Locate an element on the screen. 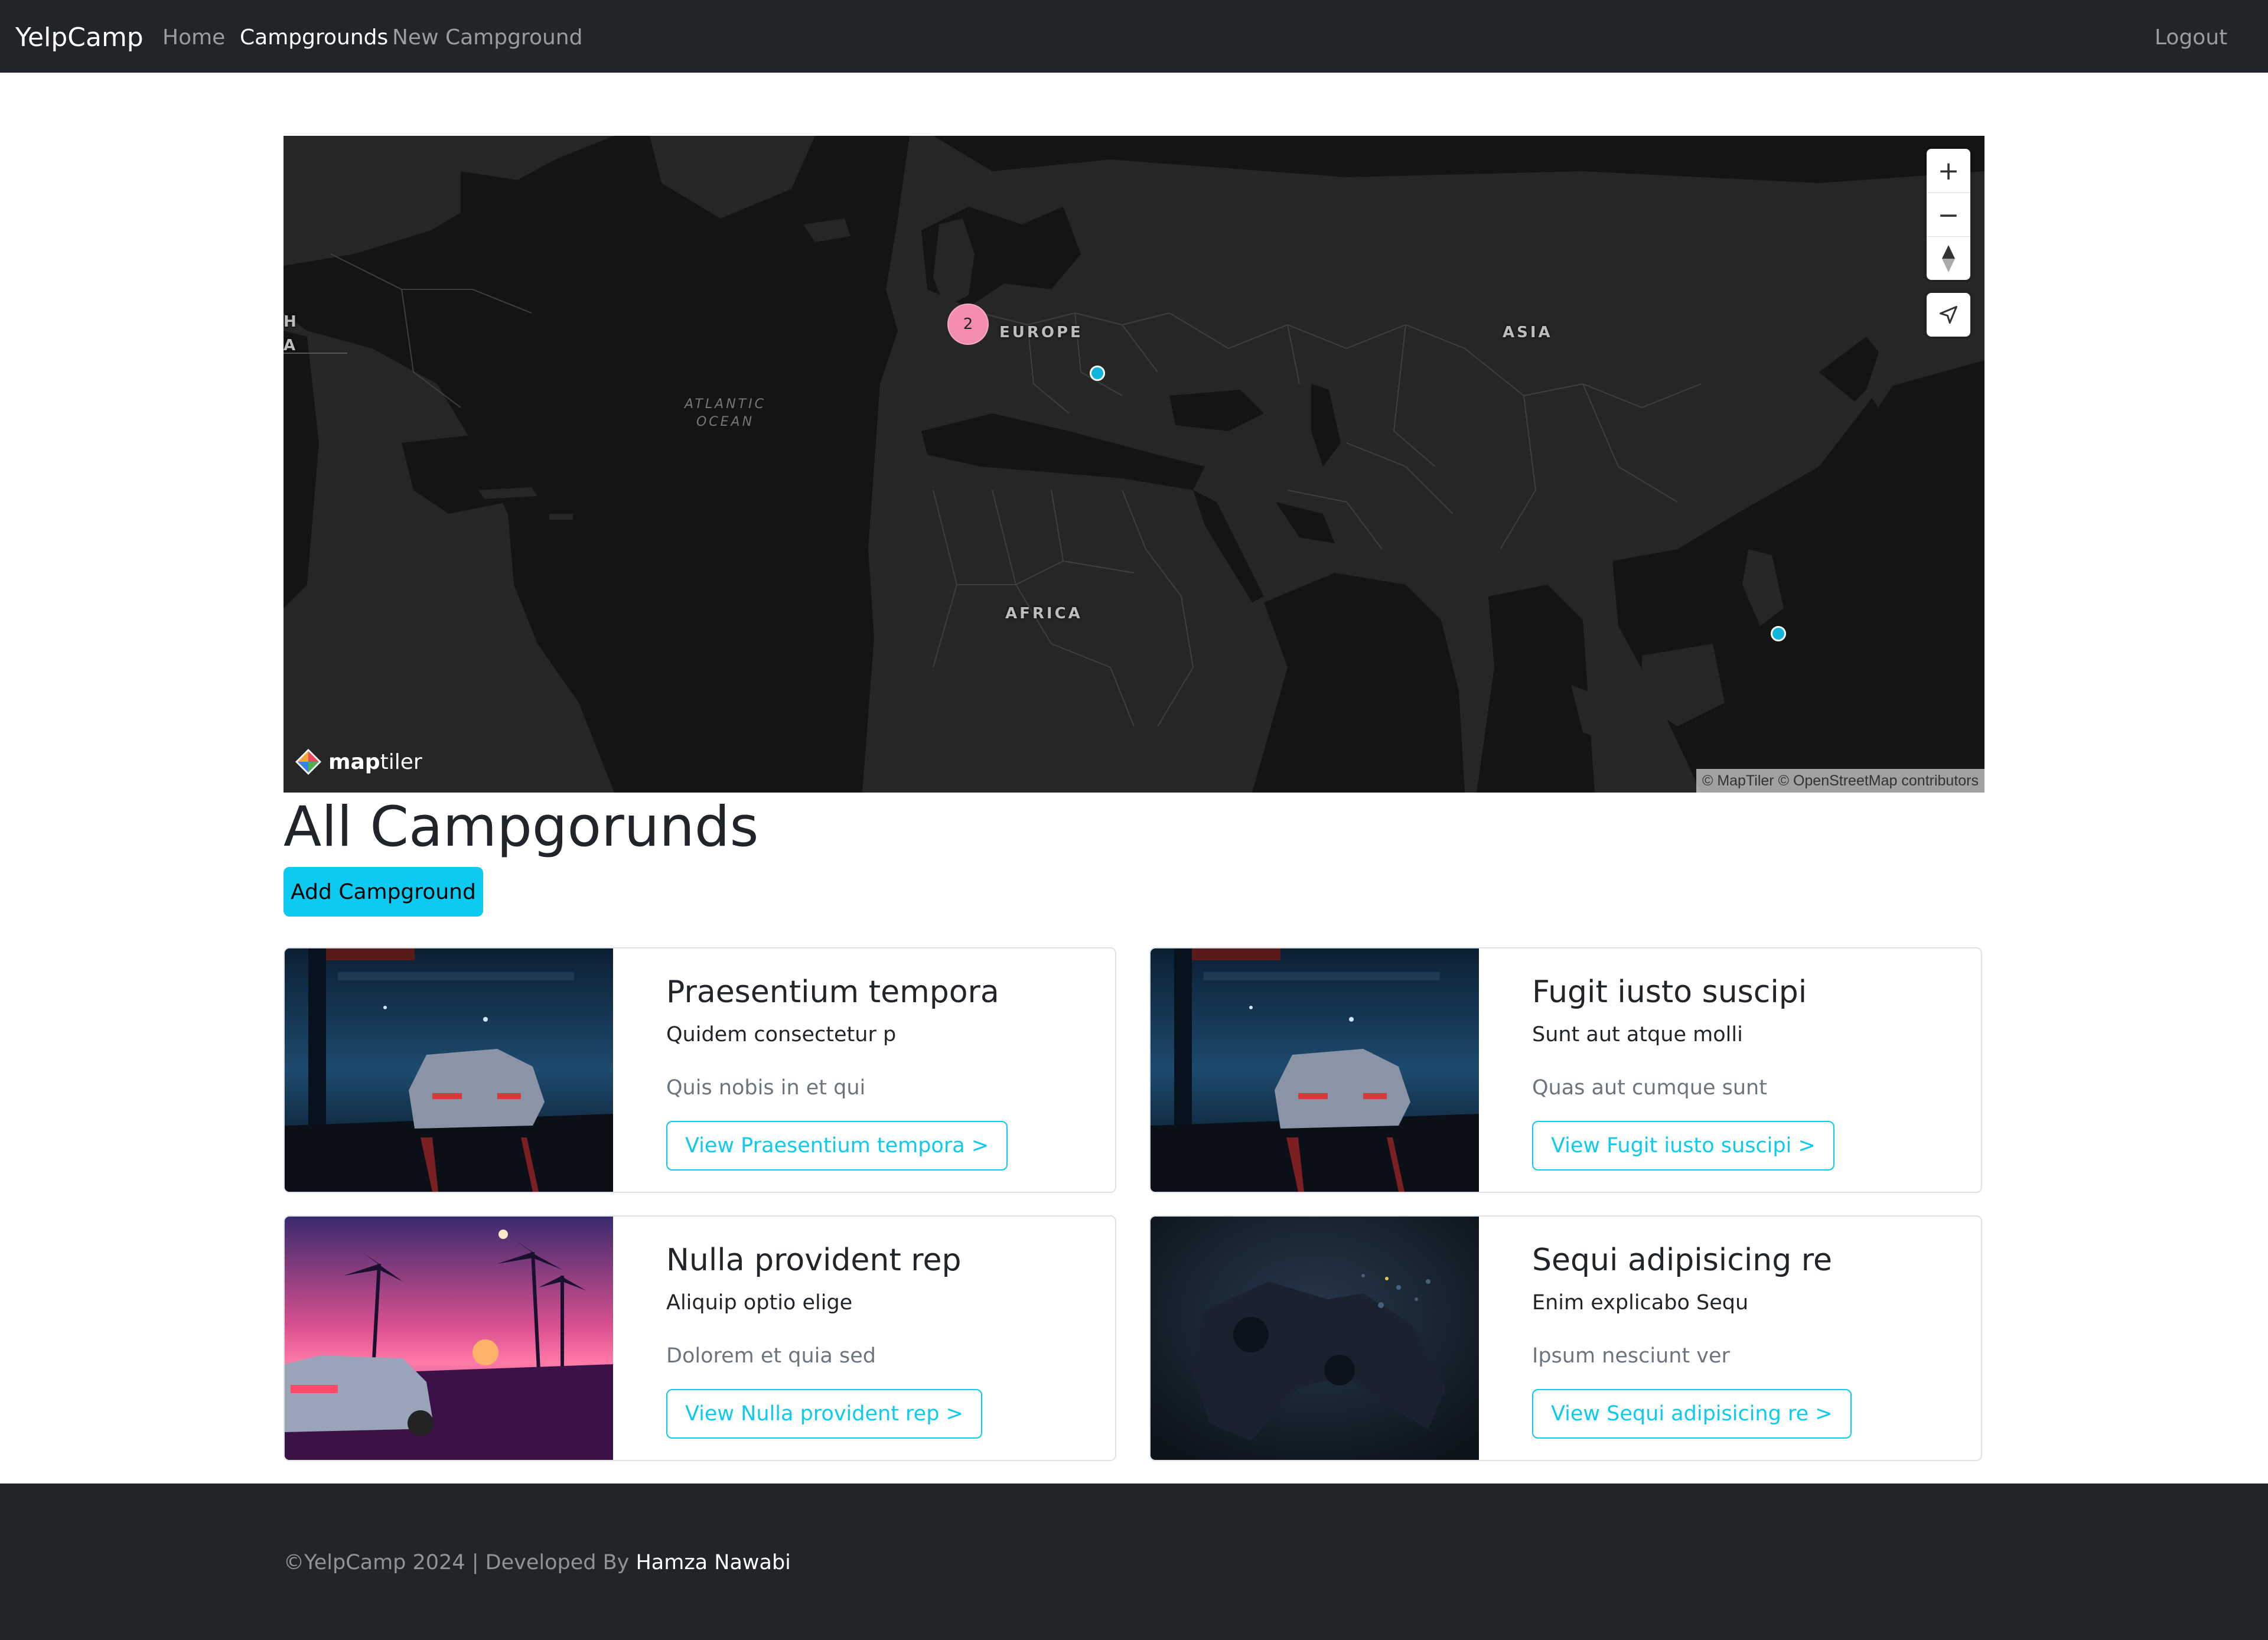 The width and height of the screenshot is (2268, 1640). campground-description: Quidem consectetur p is located at coordinates (781, 1034).